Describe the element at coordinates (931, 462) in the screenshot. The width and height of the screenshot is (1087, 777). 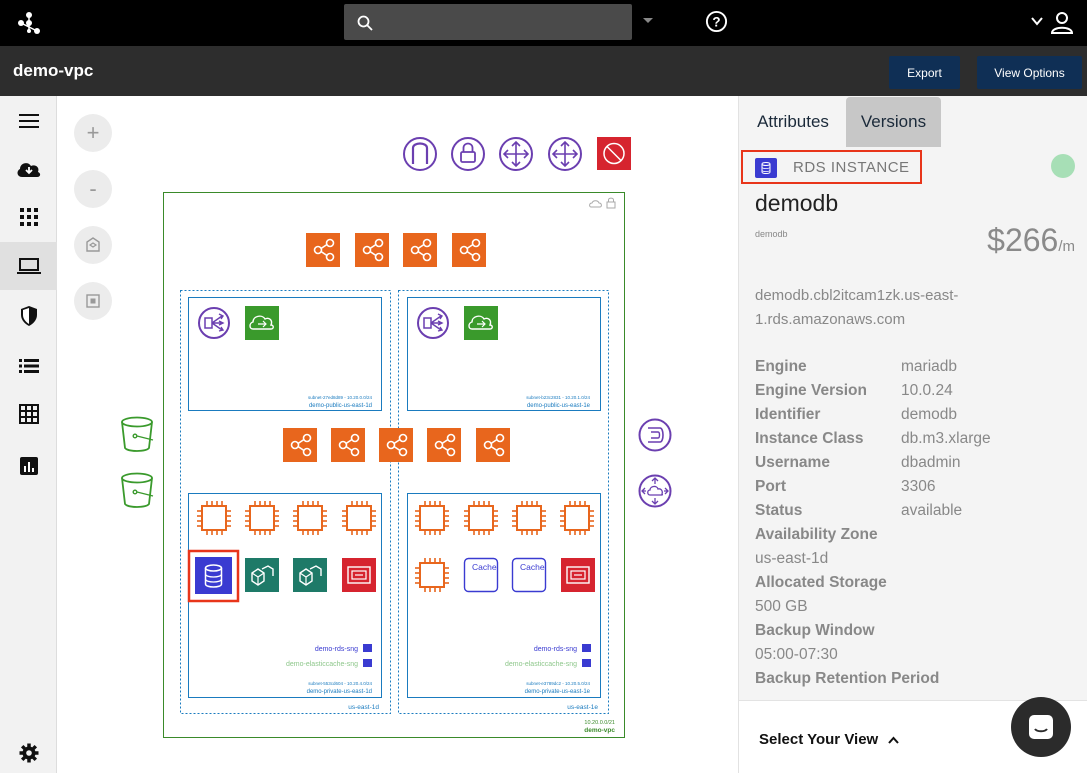
I see `attr-value: dbadmin` at that location.